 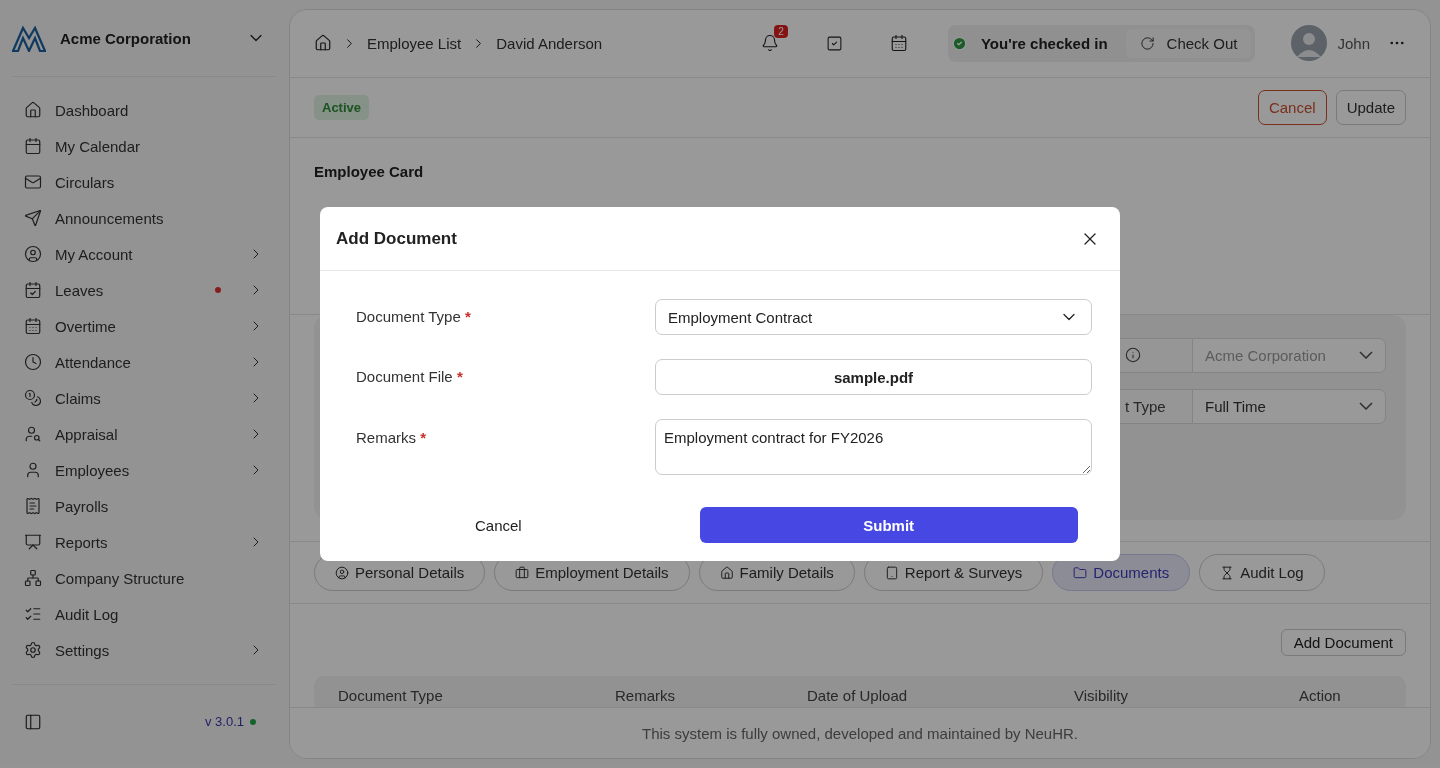 I want to click on refresh-icon, so click(x=1147, y=43).